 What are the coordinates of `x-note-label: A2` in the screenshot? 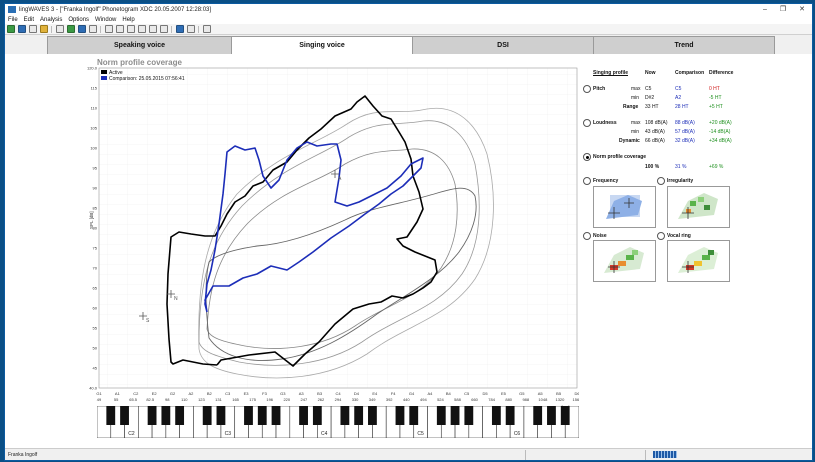 It's located at (191, 393).